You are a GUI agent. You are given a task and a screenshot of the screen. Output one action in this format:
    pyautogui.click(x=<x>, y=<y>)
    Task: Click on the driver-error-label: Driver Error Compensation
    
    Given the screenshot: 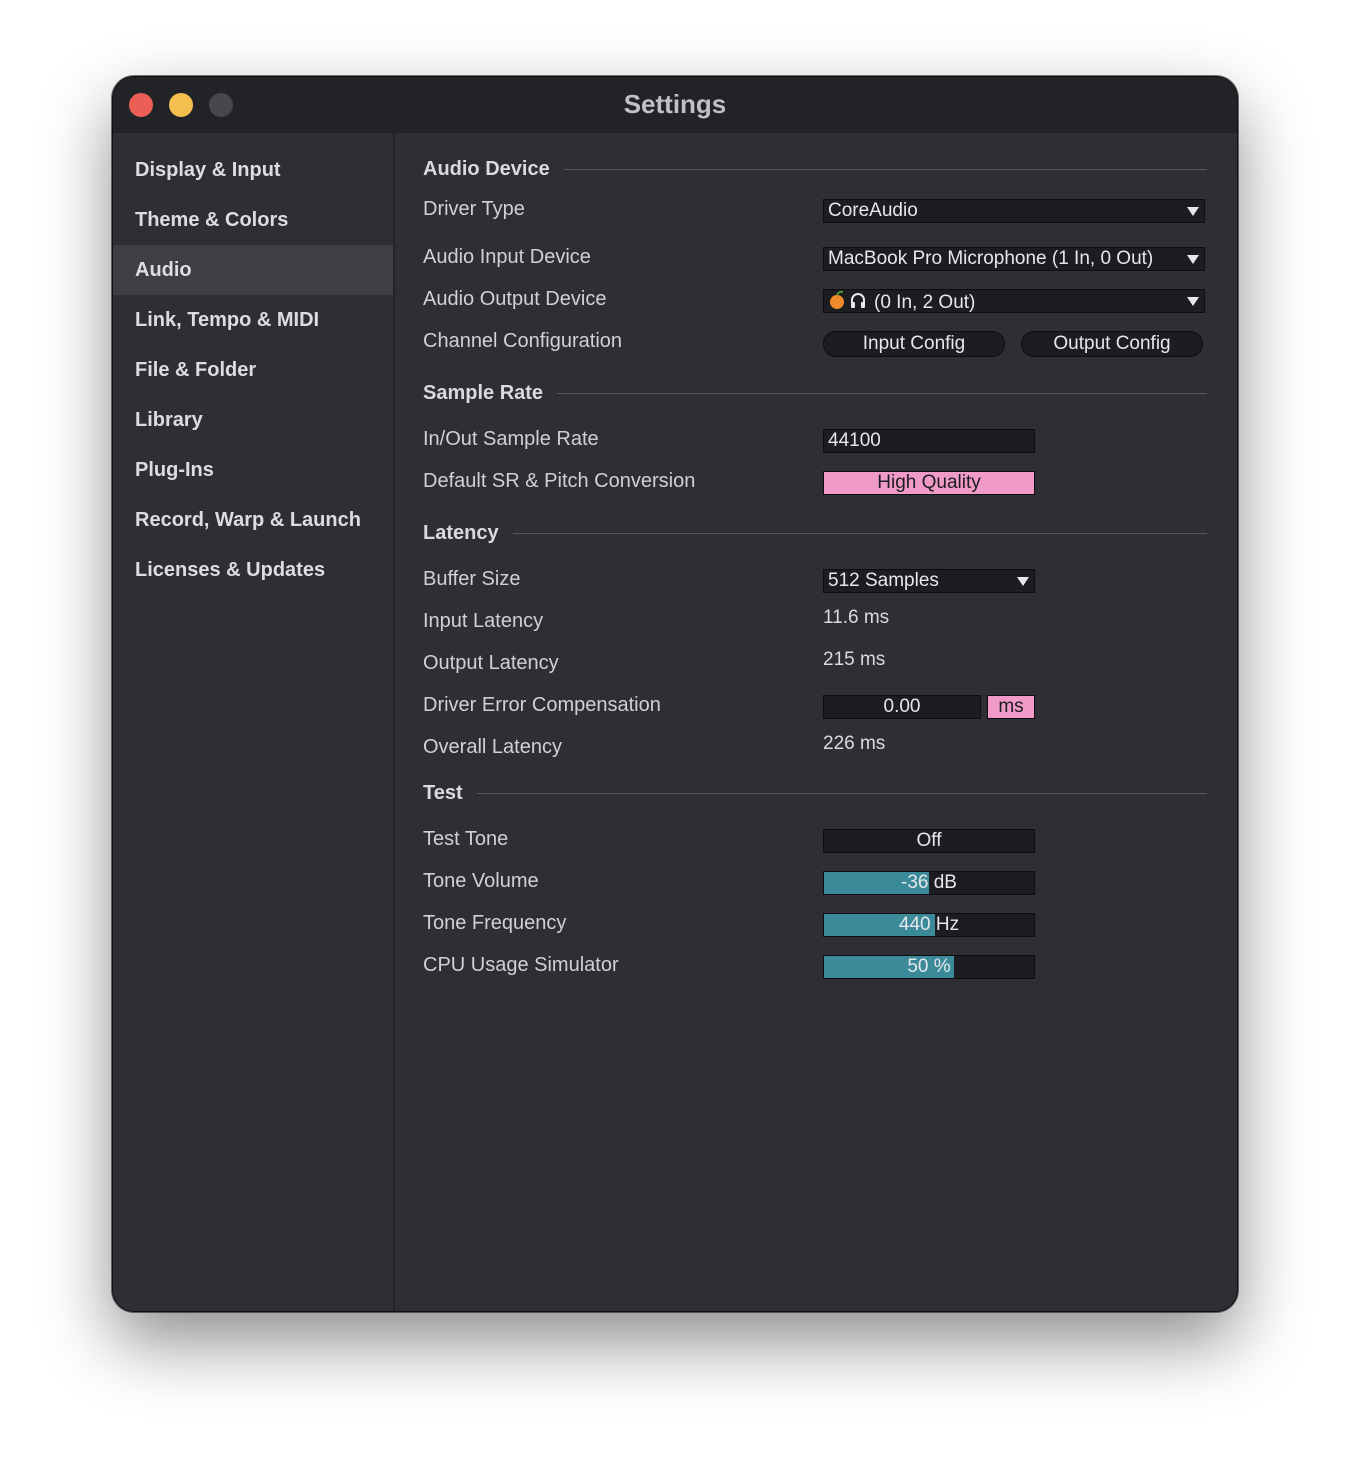 What is the action you would take?
    pyautogui.click(x=542, y=705)
    